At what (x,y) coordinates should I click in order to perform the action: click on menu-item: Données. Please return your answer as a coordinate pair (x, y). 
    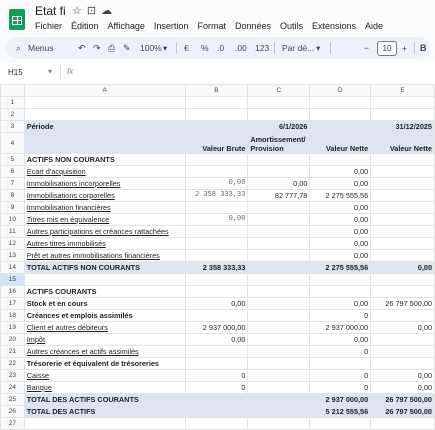
    Looking at the image, I should click on (253, 26).